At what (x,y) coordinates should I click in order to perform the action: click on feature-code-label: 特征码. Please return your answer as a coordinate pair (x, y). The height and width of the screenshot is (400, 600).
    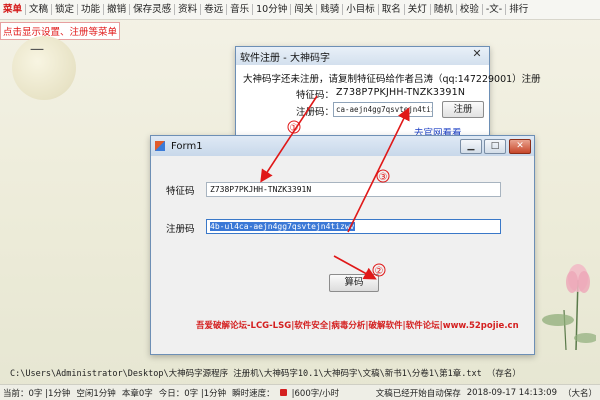
    Looking at the image, I should click on (180, 191).